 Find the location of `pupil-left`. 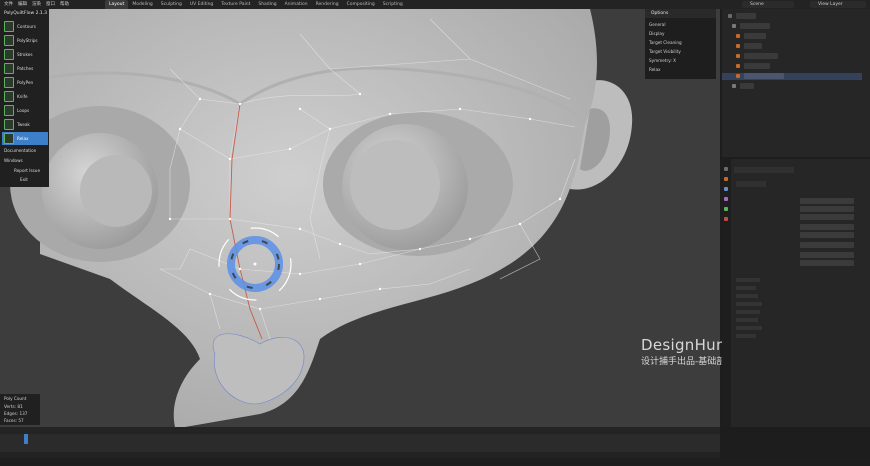

pupil-left is located at coordinates (116, 191).